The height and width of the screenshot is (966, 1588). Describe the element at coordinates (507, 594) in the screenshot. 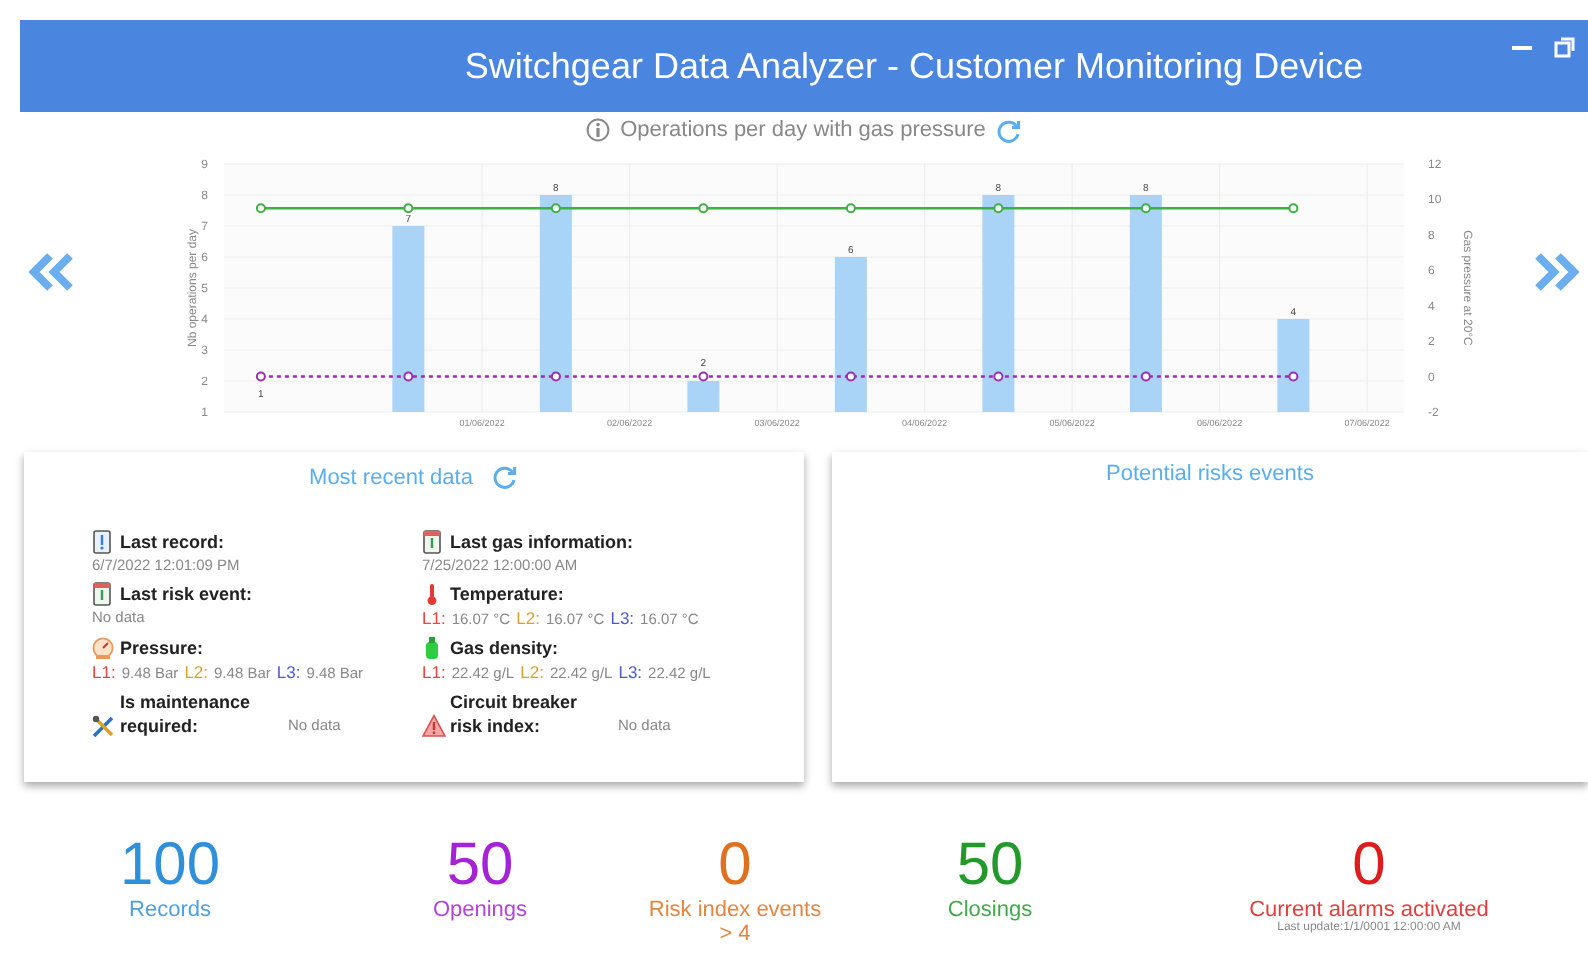

I see `field-label: Temperature:` at that location.